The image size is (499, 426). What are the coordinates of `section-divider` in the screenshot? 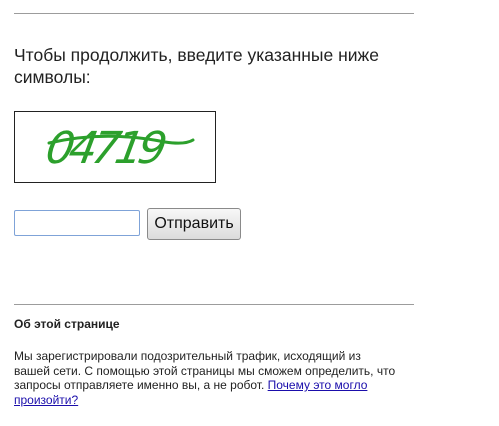 It's located at (214, 304).